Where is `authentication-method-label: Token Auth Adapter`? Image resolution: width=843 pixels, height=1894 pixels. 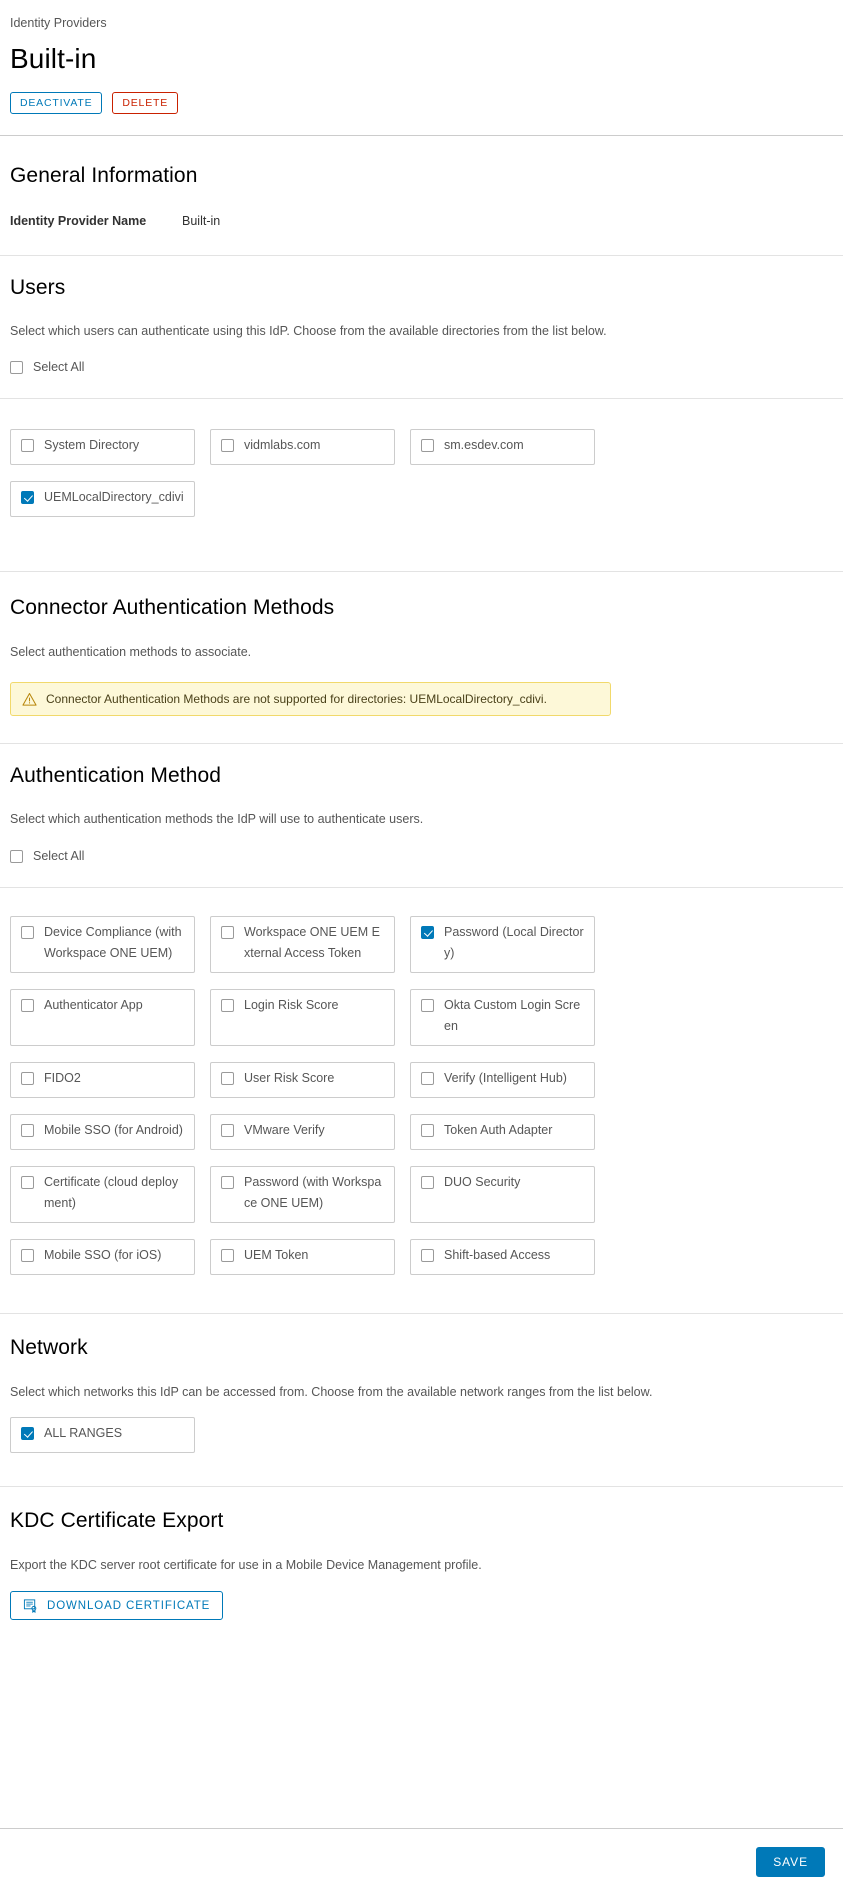 authentication-method-label: Token Auth Adapter is located at coordinates (498, 1130).